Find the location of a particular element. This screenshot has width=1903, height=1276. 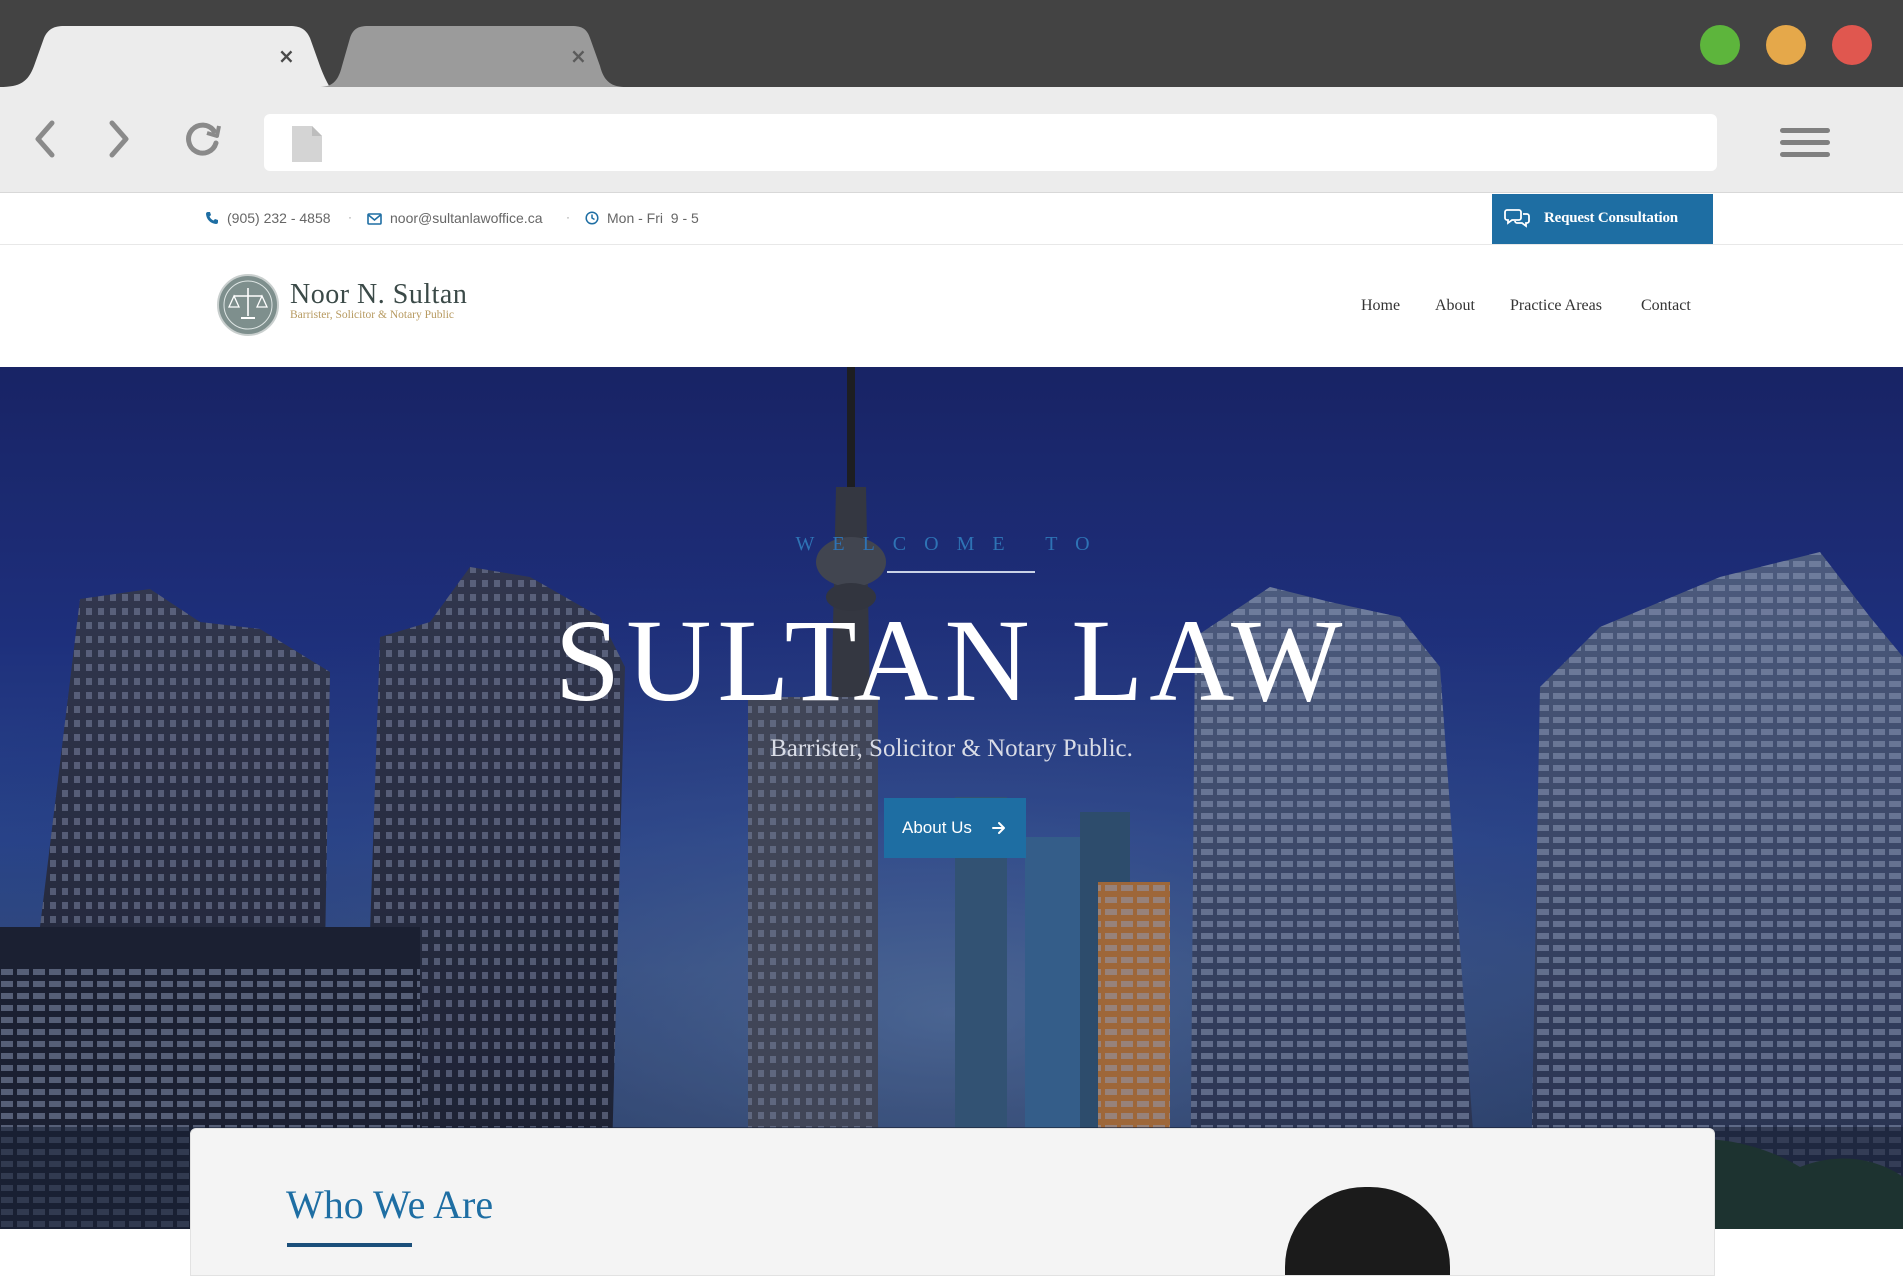

browser-tab-bar: × × is located at coordinates (951, 43).